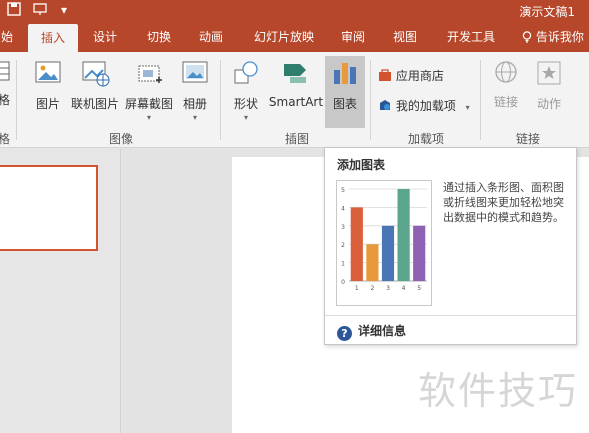 The height and width of the screenshot is (433, 589). I want to click on my-addins-button: 我的加载项 ▾, so click(424, 106).